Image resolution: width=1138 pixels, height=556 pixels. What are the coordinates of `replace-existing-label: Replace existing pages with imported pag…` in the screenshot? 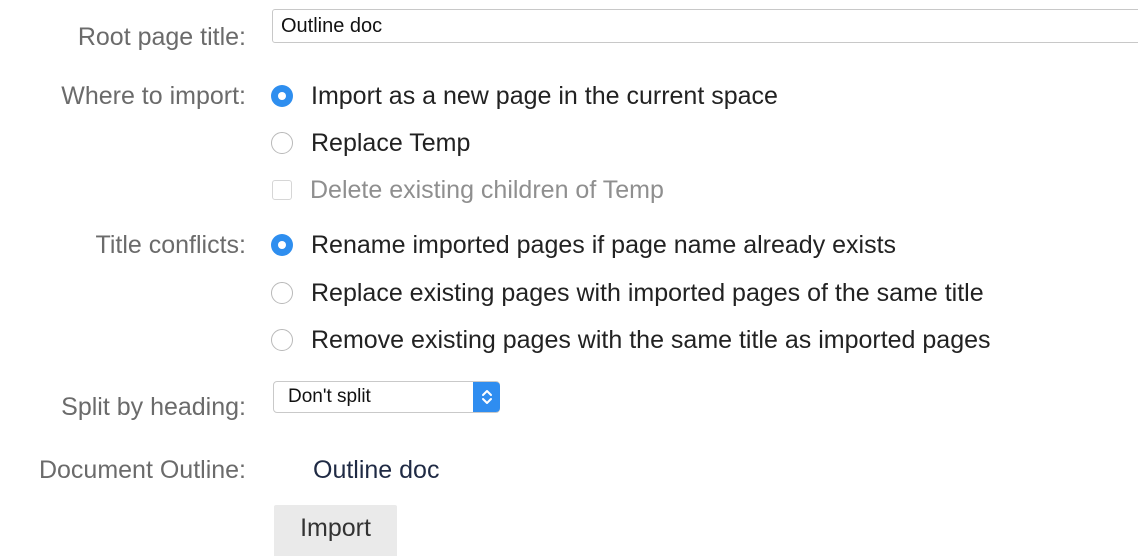 It's located at (647, 292).